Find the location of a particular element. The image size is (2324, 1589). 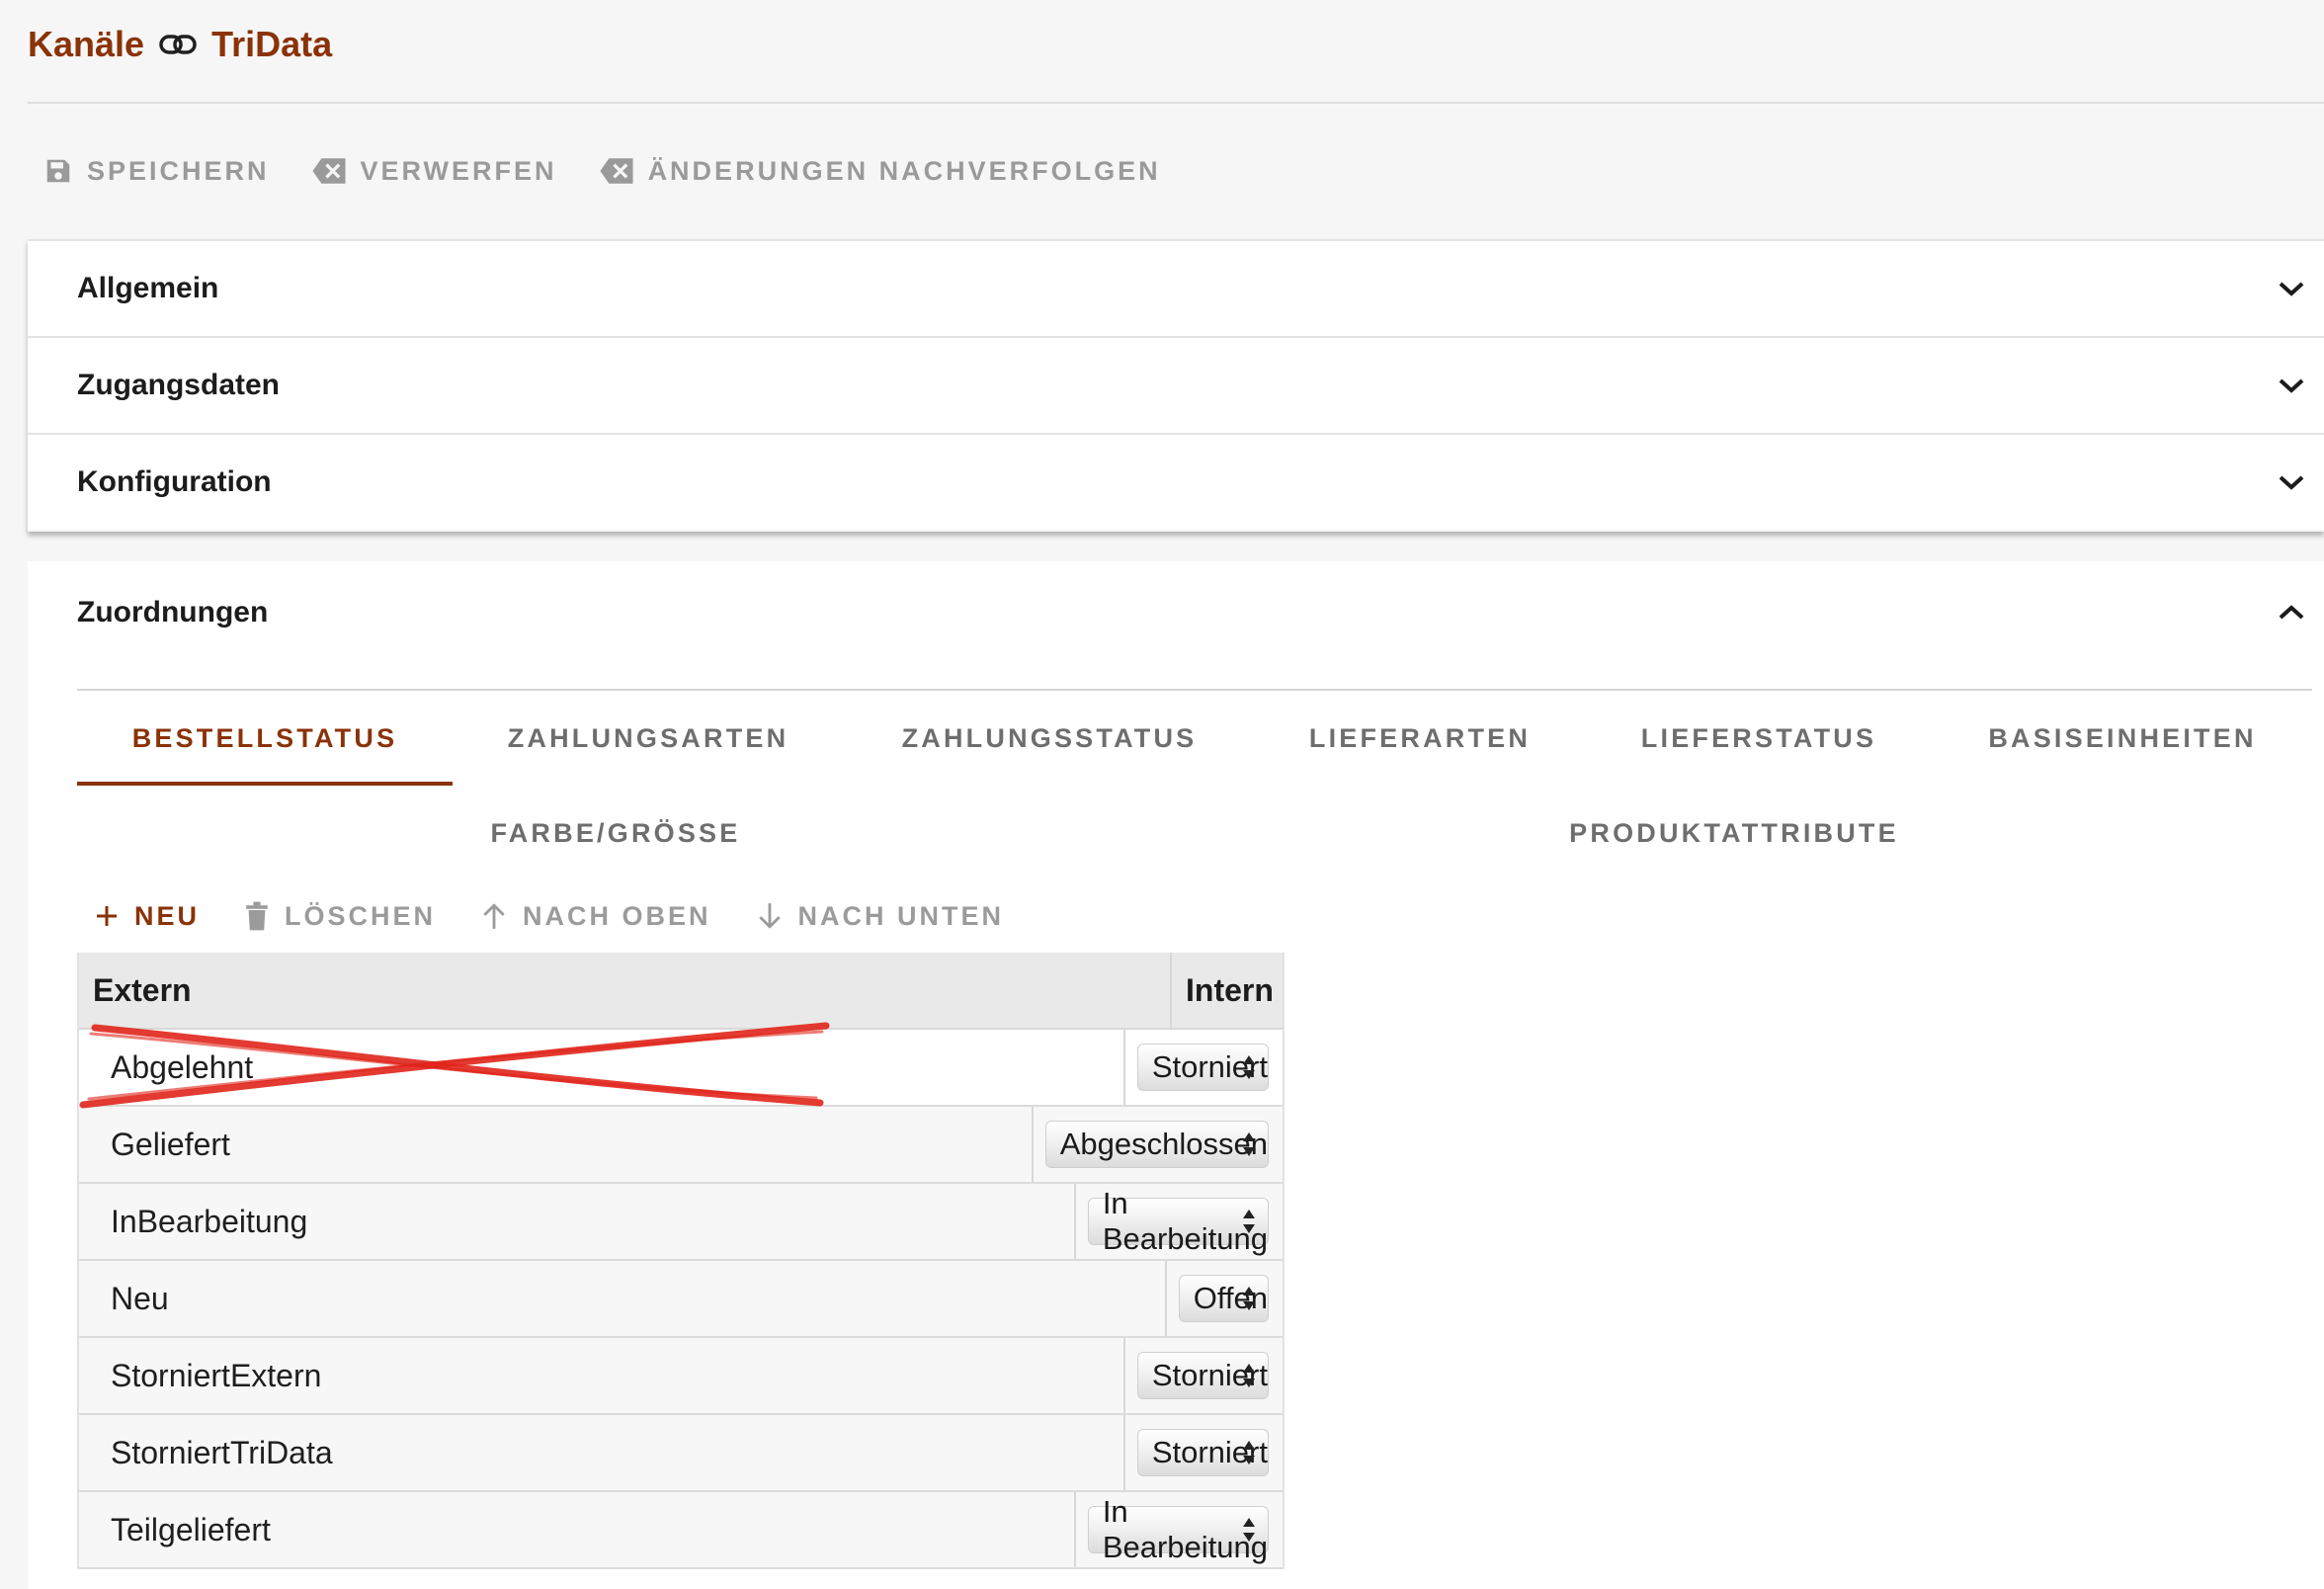

move-up-button: NACH OBEN is located at coordinates (596, 917).